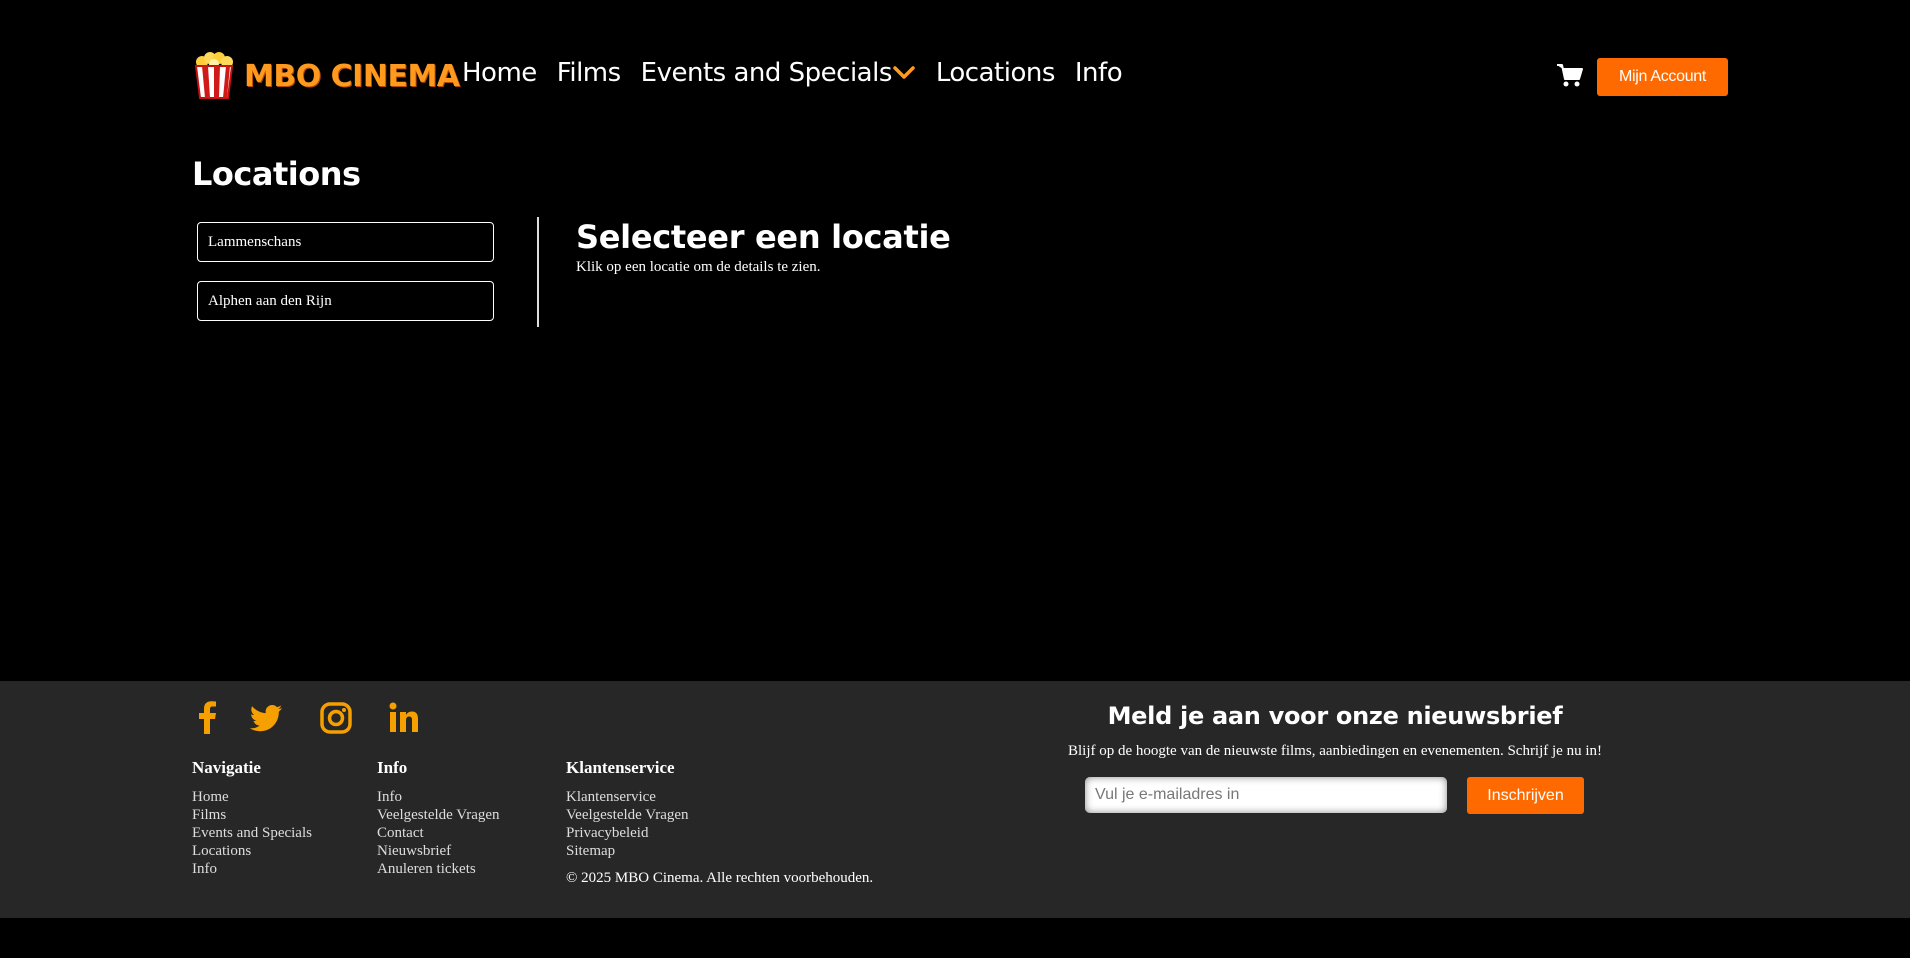 The image size is (1910, 958). I want to click on nav-films: Films, so click(589, 73).